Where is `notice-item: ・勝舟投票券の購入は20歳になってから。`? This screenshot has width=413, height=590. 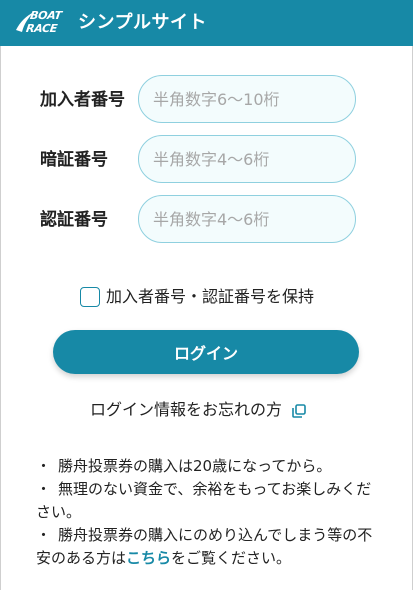 notice-item: ・勝舟投票券の購入は20歳になってから。 is located at coordinates (206, 466).